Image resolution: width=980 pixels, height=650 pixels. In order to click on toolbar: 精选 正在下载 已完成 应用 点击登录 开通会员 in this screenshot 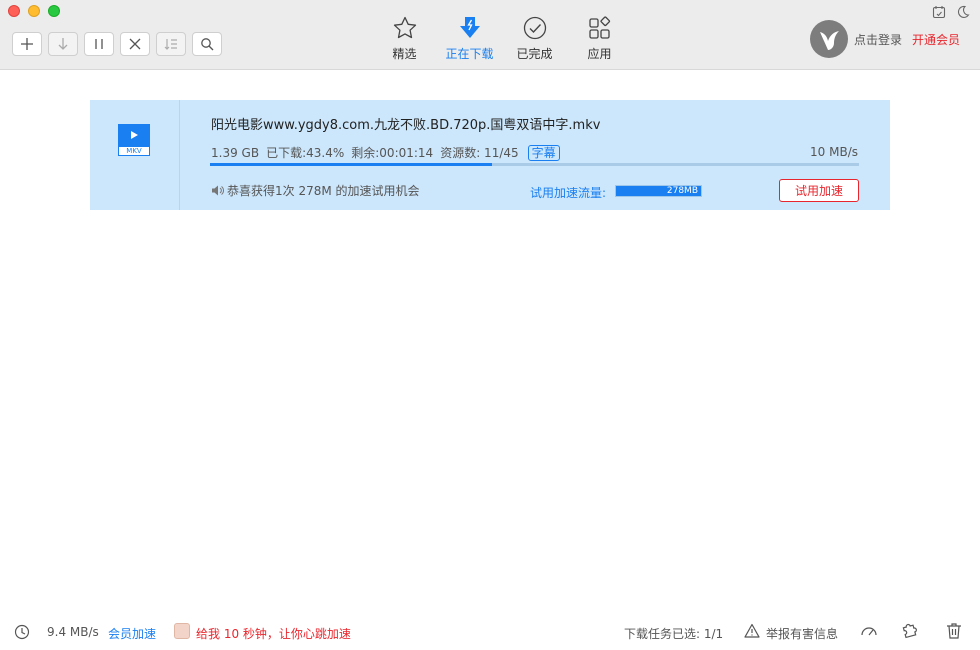, I will do `click(490, 35)`.